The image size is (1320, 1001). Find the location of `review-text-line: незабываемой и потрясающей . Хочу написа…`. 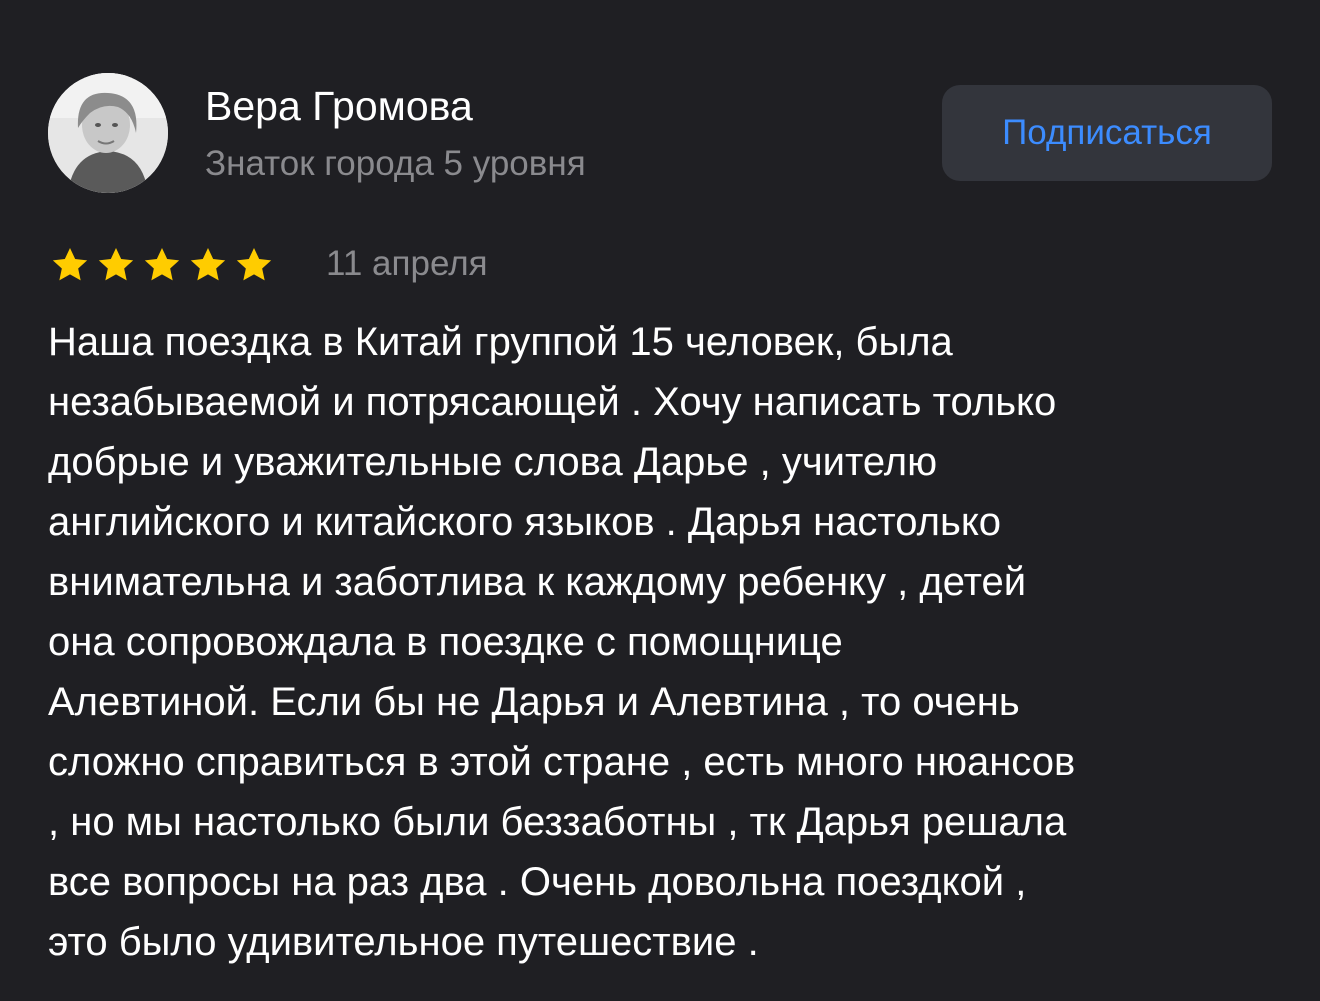

review-text-line: незабываемой и потрясающей . Хочу написа… is located at coordinates (552, 402).